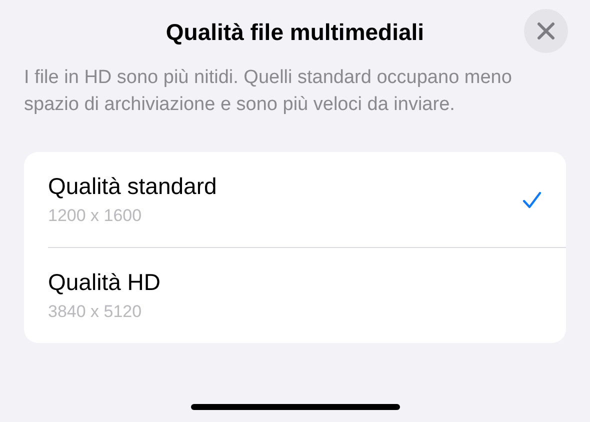 Image resolution: width=590 pixels, height=422 pixels. What do you see at coordinates (95, 216) in the screenshot?
I see `option-resolution: 1200 x 1600` at bounding box center [95, 216].